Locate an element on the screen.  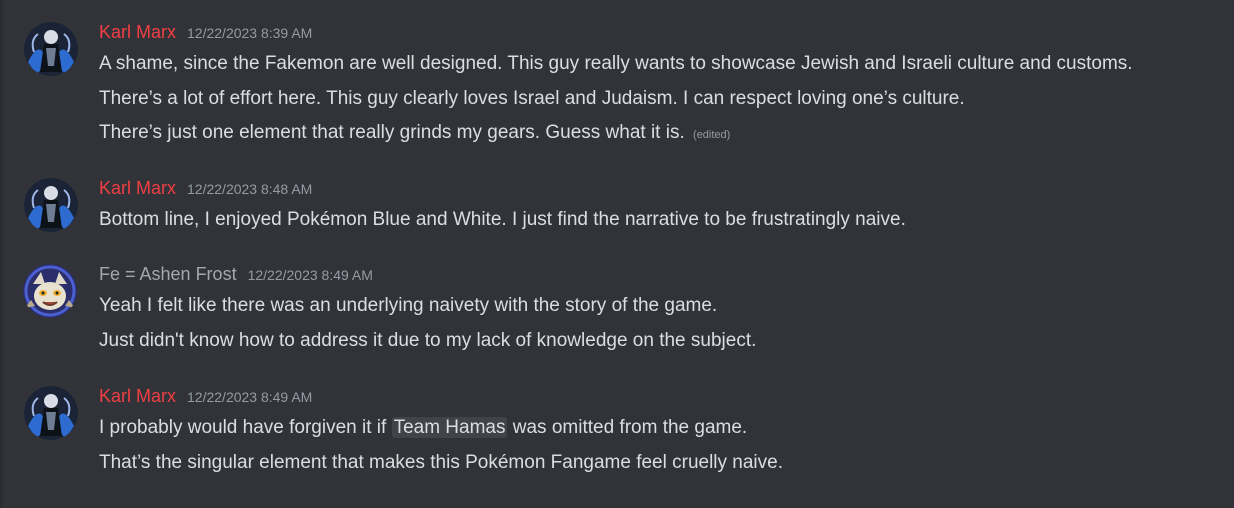
message-header: Karl Marx 12/22/2023 8:49 AM is located at coordinates (205, 398).